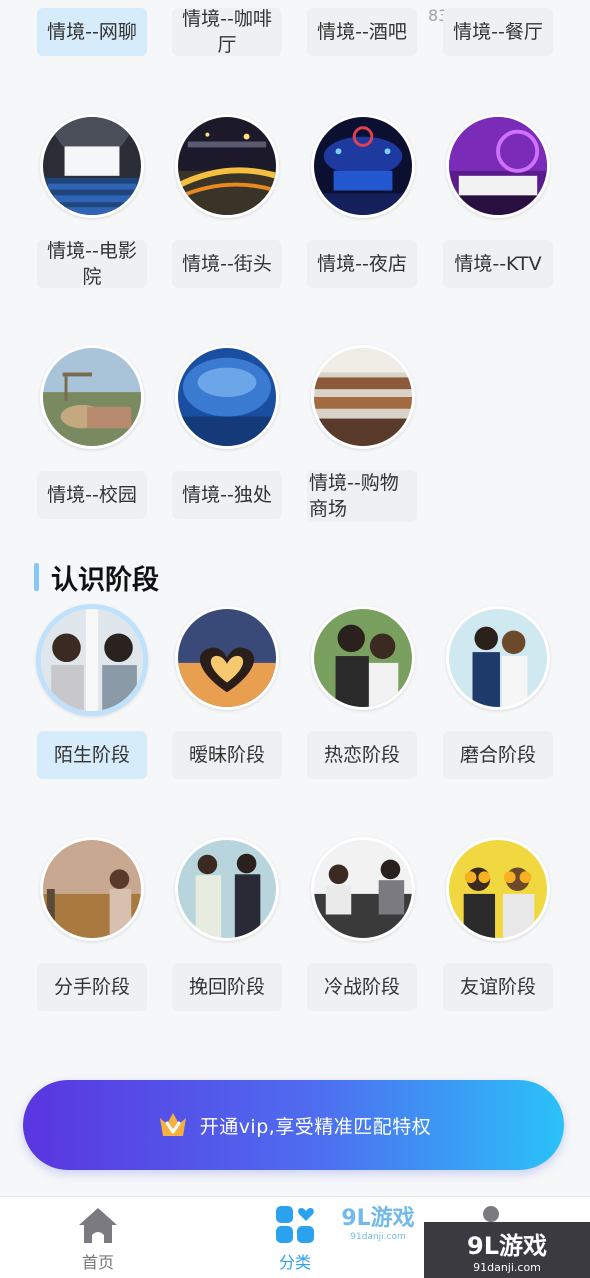 The image size is (590, 1278). I want to click on stage-chip-recovery: 挽回阶段, so click(227, 987).